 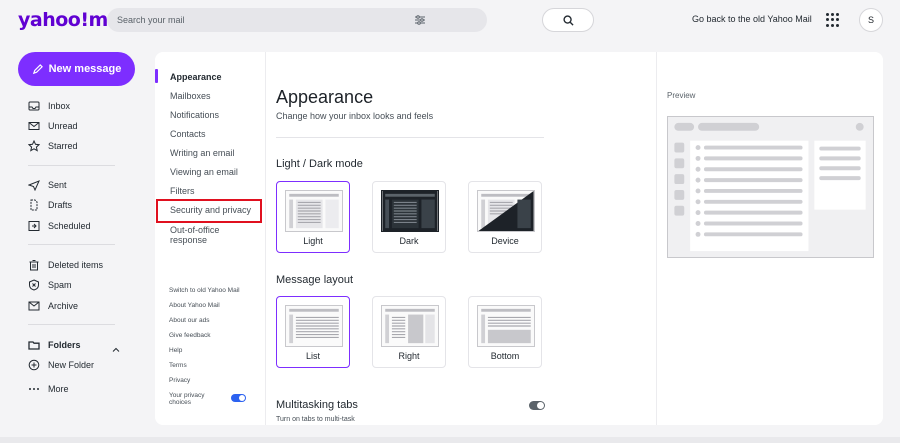 What do you see at coordinates (34, 365) in the screenshot?
I see `plus-circle-icon` at bounding box center [34, 365].